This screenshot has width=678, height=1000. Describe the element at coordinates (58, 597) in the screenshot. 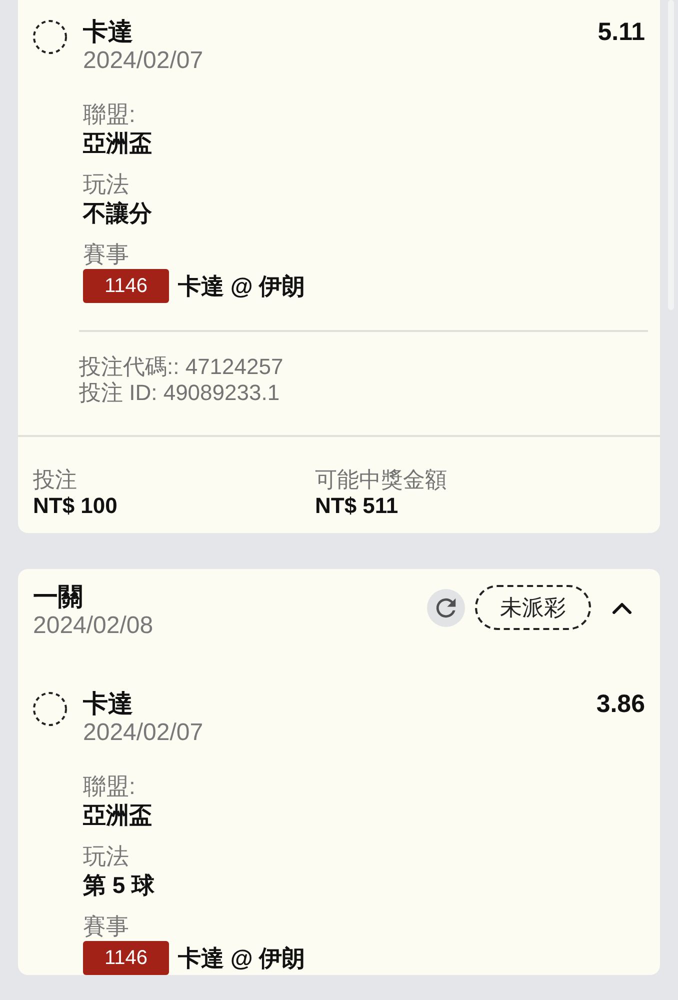

I see `bet-type-title: 一關` at that location.